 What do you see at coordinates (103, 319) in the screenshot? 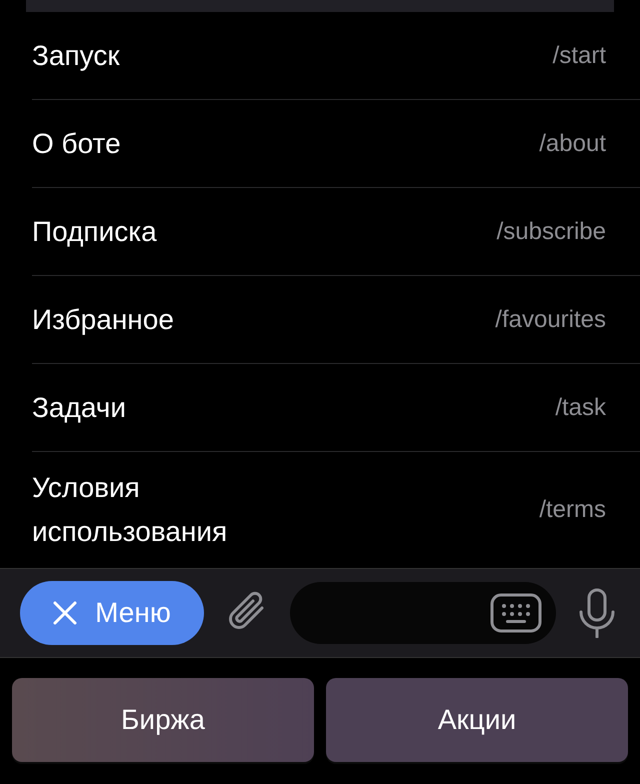
I see `command-title: Избранное` at bounding box center [103, 319].